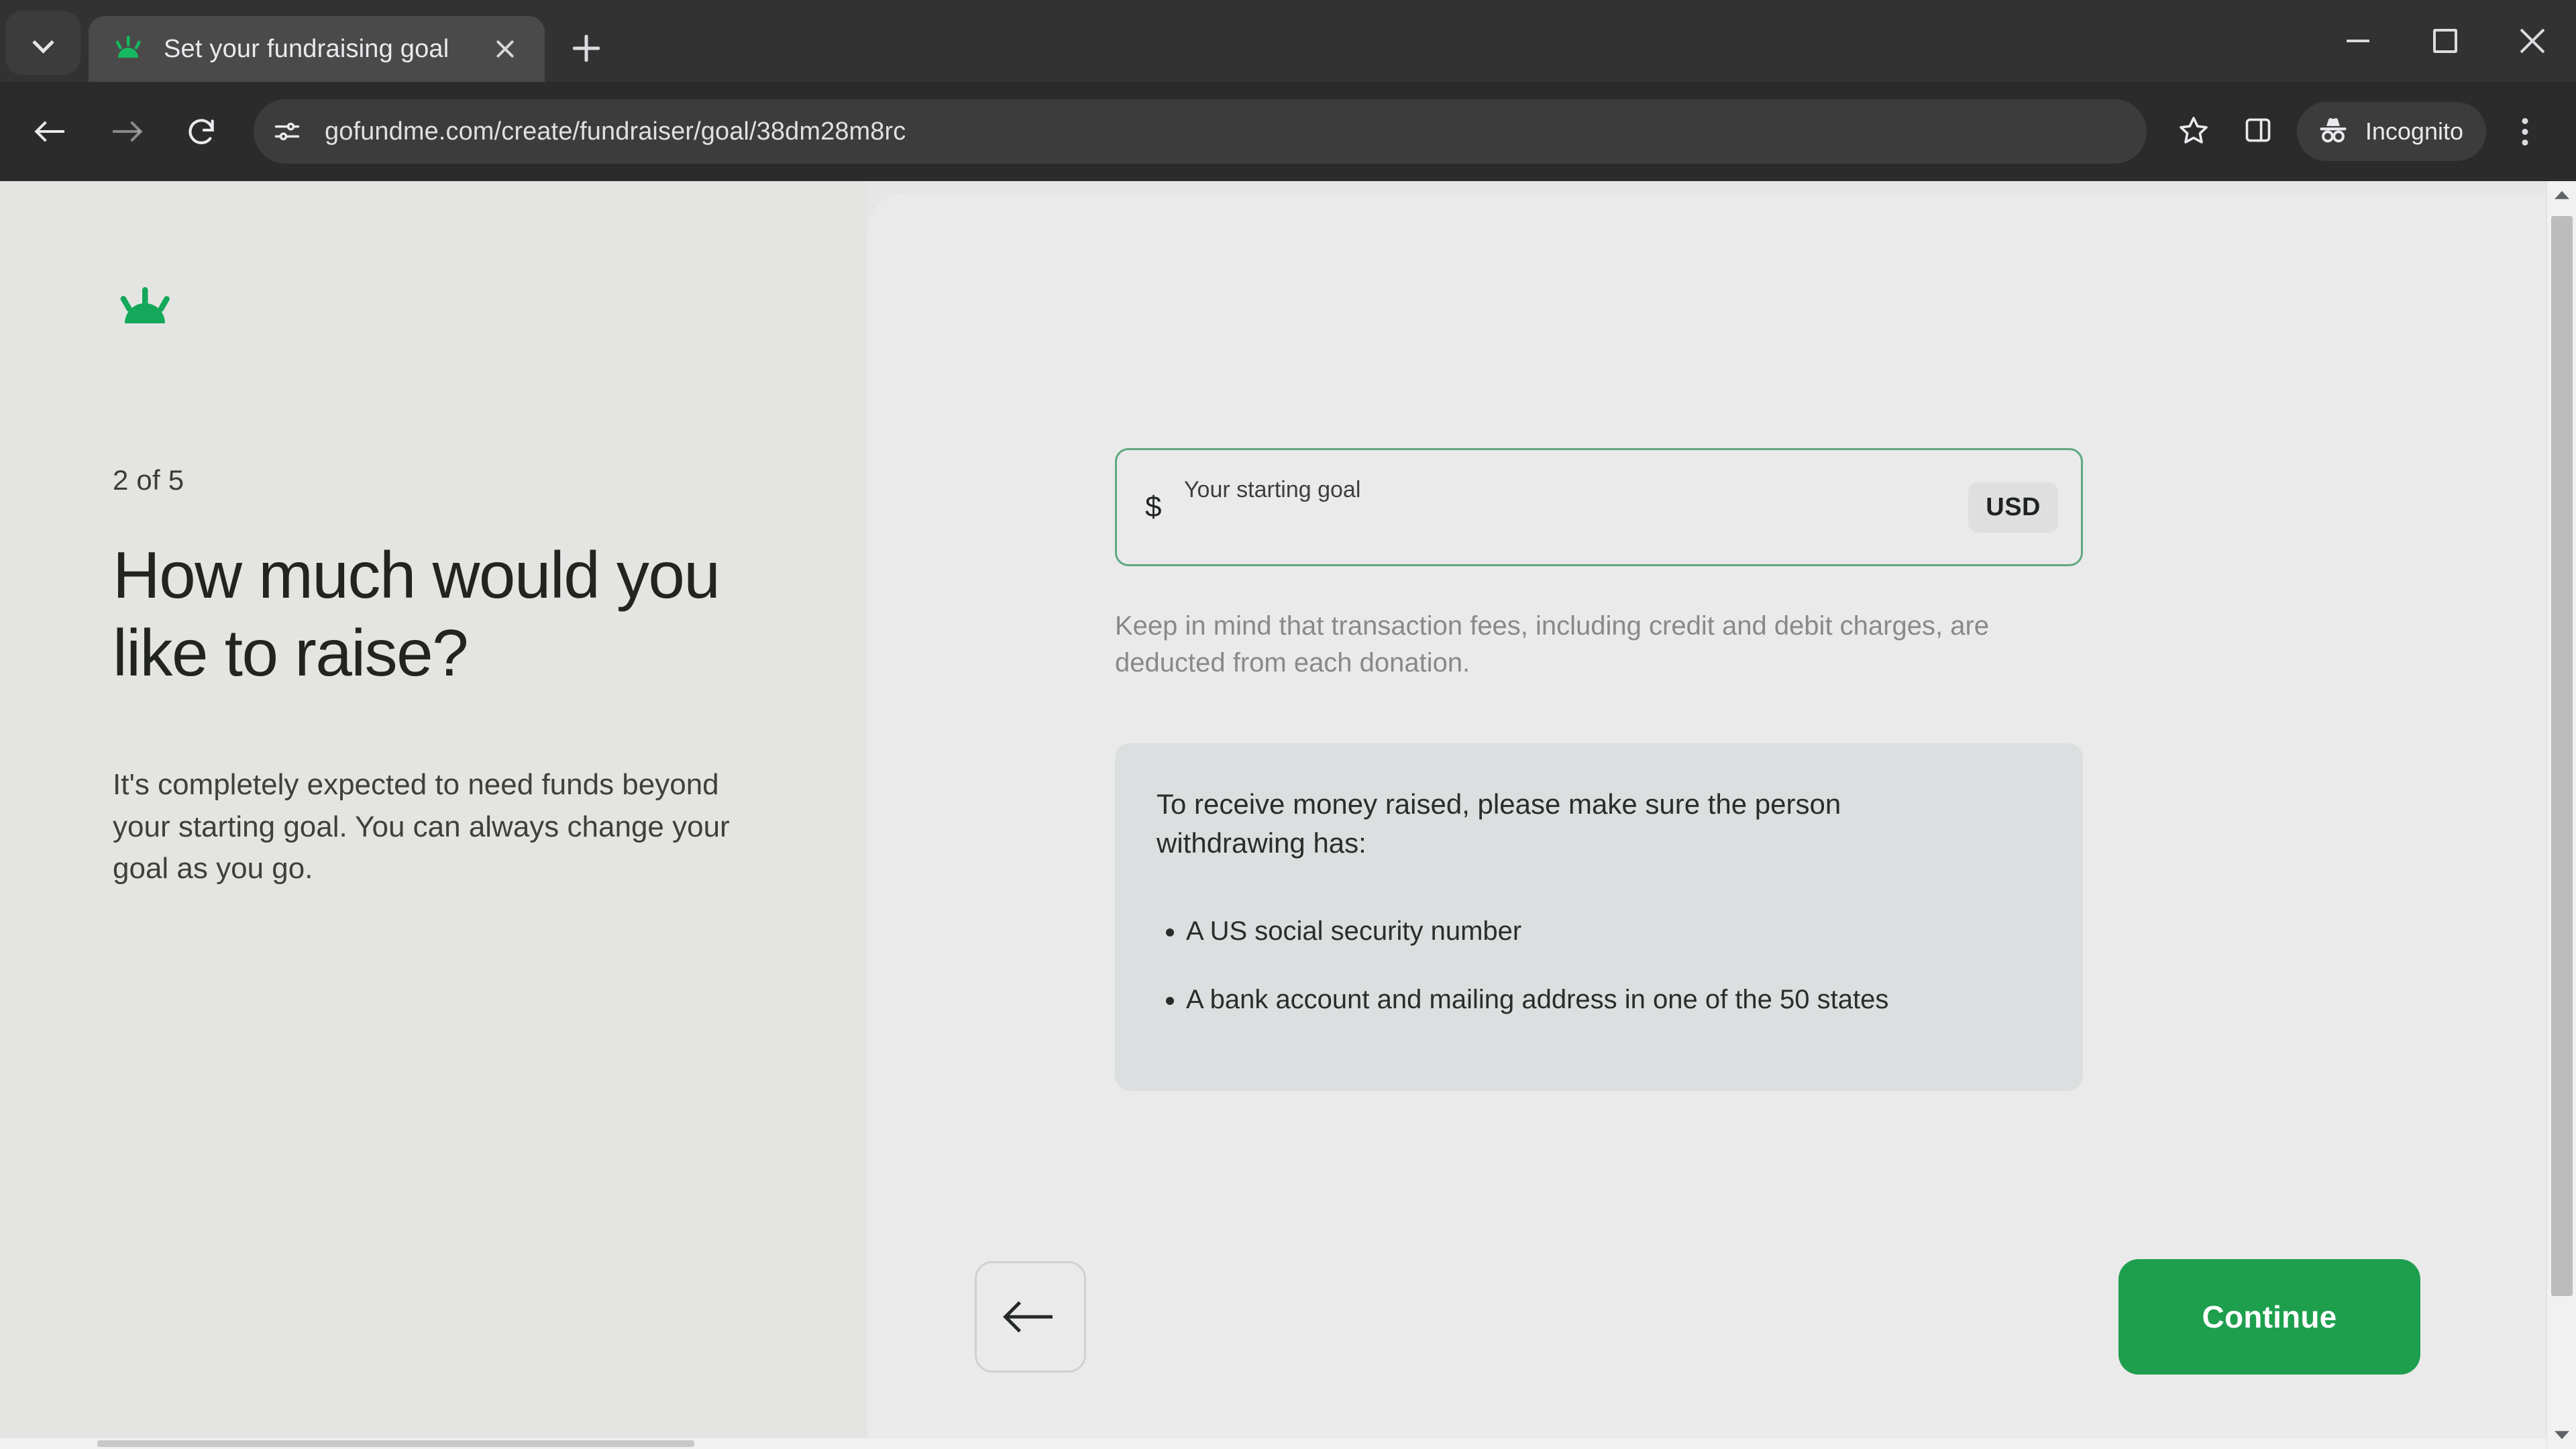 This screenshot has width=2576, height=1449. I want to click on gofundme-favicon, so click(128, 49).